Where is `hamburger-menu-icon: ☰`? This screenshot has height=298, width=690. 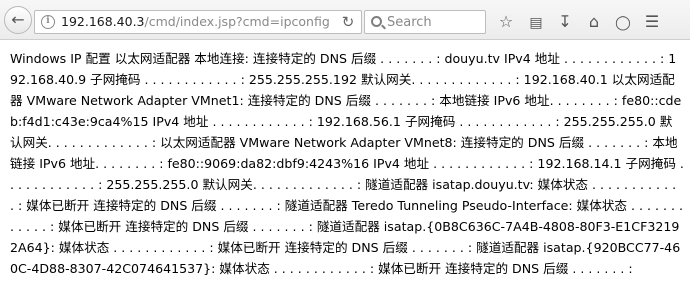
hamburger-menu-icon: ☰ is located at coordinates (652, 21).